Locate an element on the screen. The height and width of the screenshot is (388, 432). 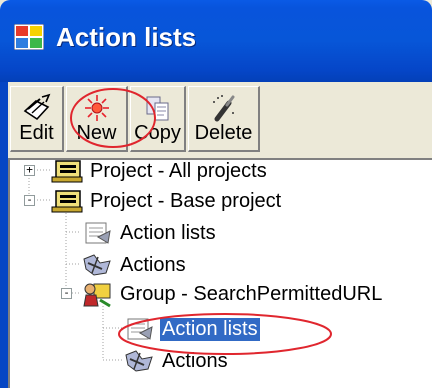
edit-button-label: Edit is located at coordinates (36, 133).